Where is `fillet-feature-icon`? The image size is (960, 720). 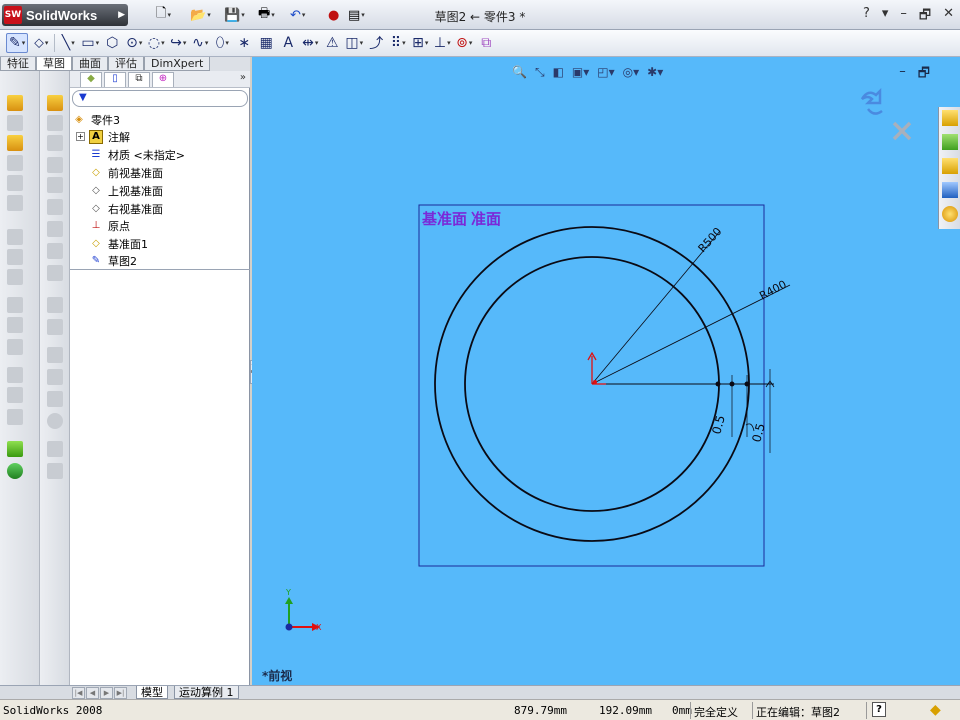
fillet-feature-icon is located at coordinates (15, 203).